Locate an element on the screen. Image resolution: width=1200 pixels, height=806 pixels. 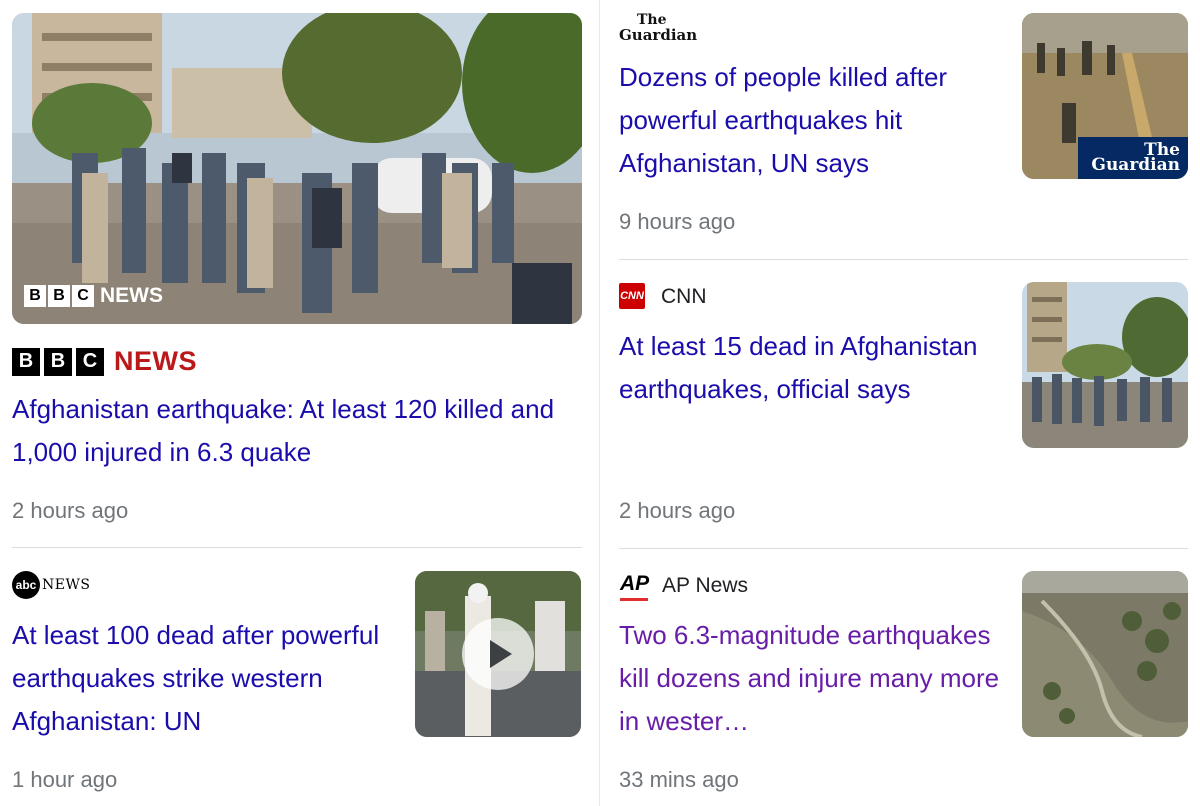
story-video-thumbnail is located at coordinates (498, 654).